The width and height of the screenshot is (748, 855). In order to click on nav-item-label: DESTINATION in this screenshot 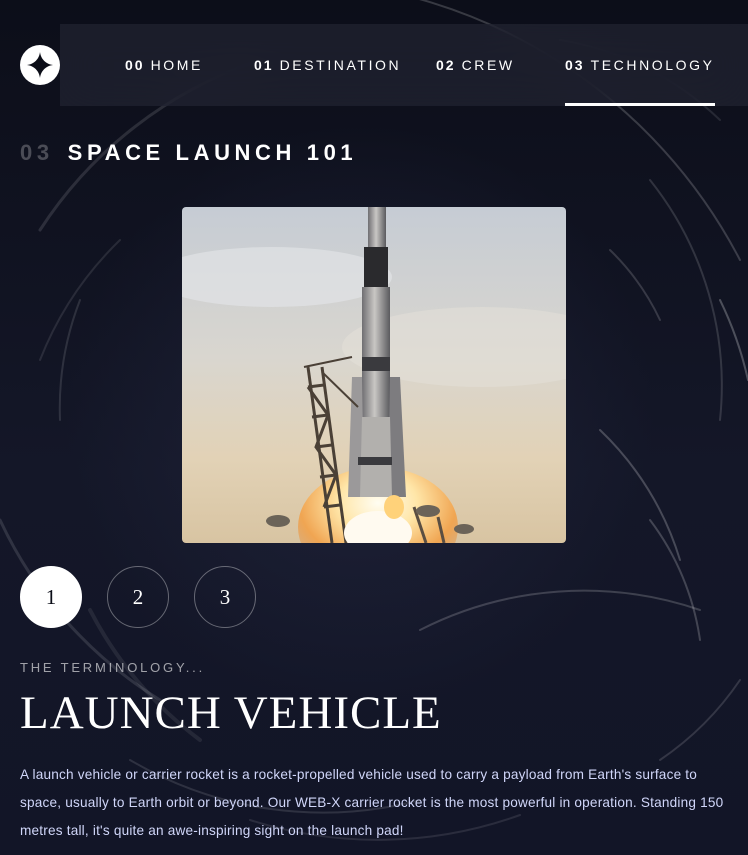, I will do `click(340, 65)`.